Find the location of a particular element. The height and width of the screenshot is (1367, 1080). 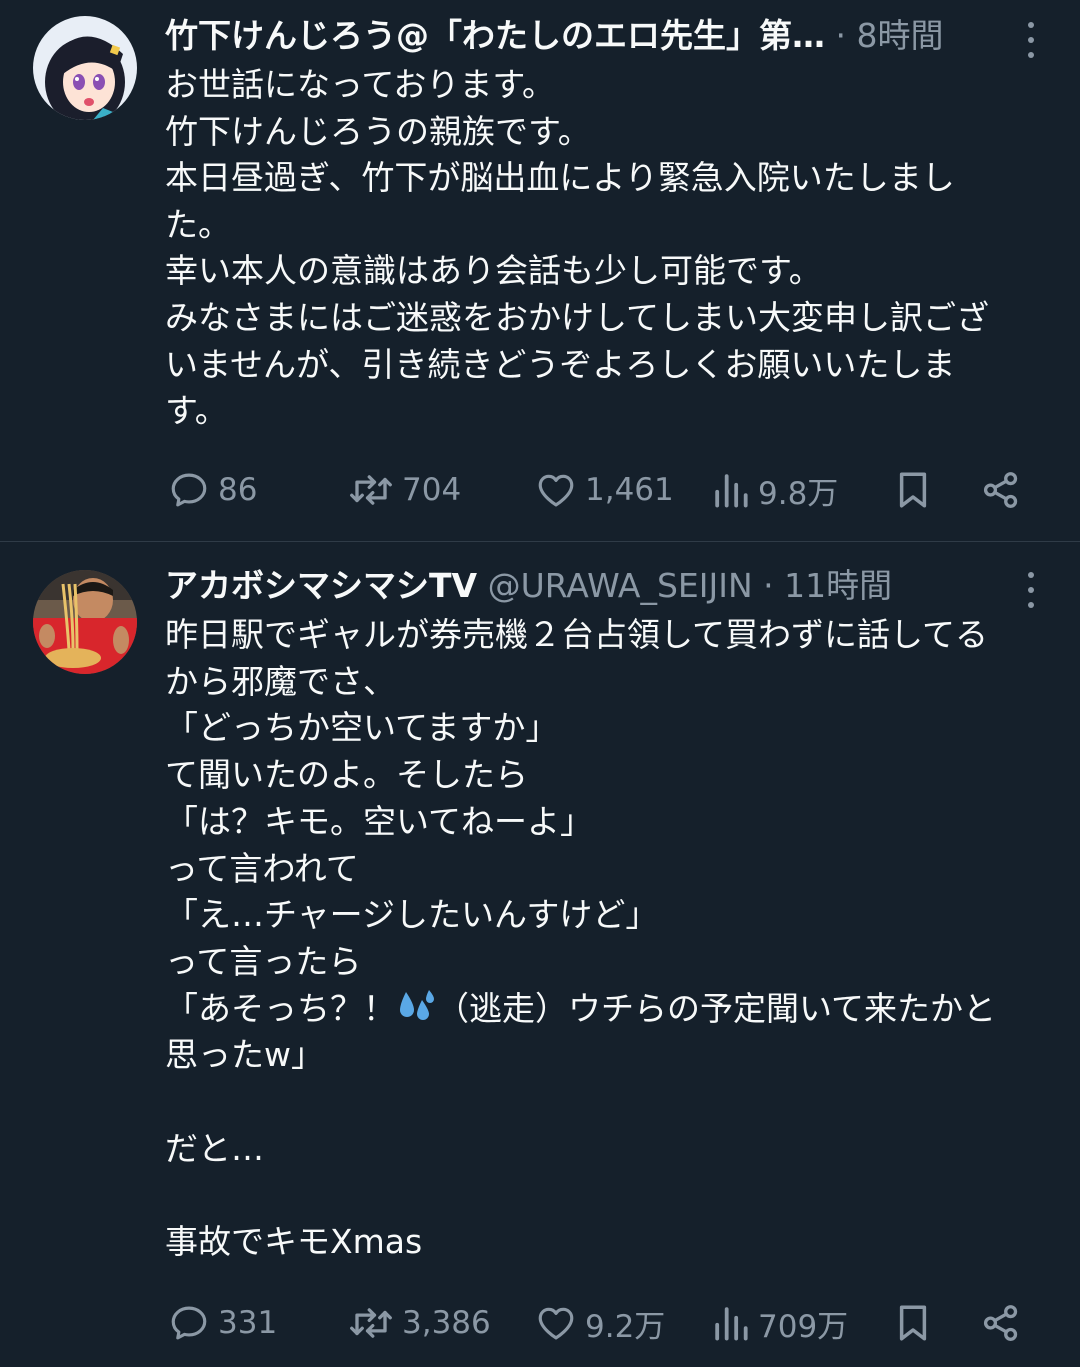

repost-button: 3,386 is located at coordinates (419, 1323).